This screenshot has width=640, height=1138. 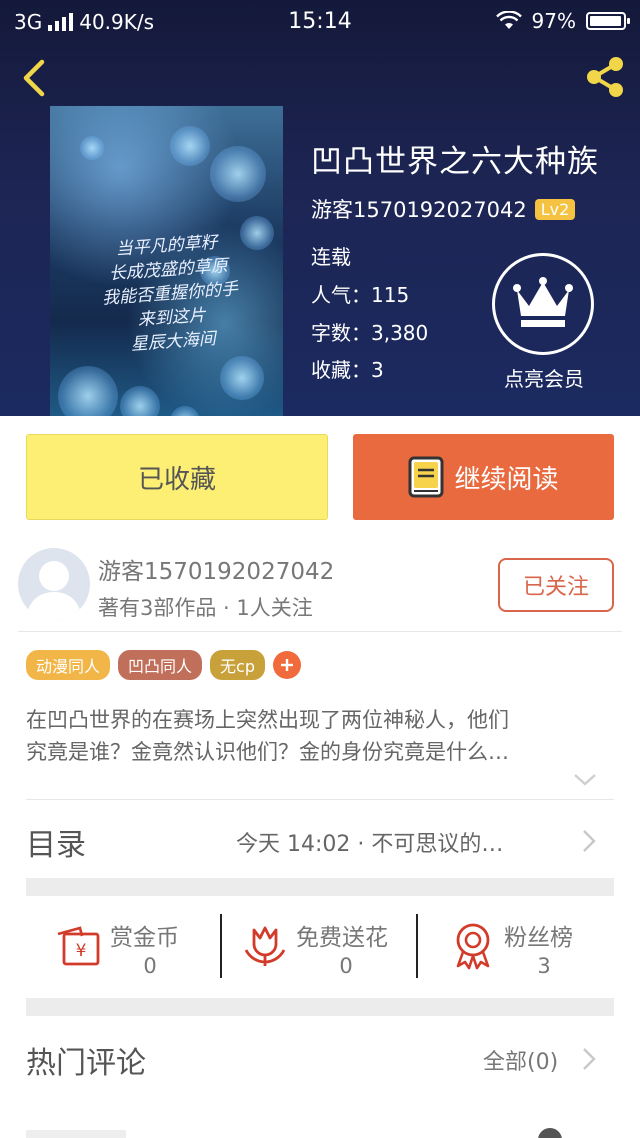 I want to click on author-line: 游客1570192027042 Lv2, so click(x=443, y=209).